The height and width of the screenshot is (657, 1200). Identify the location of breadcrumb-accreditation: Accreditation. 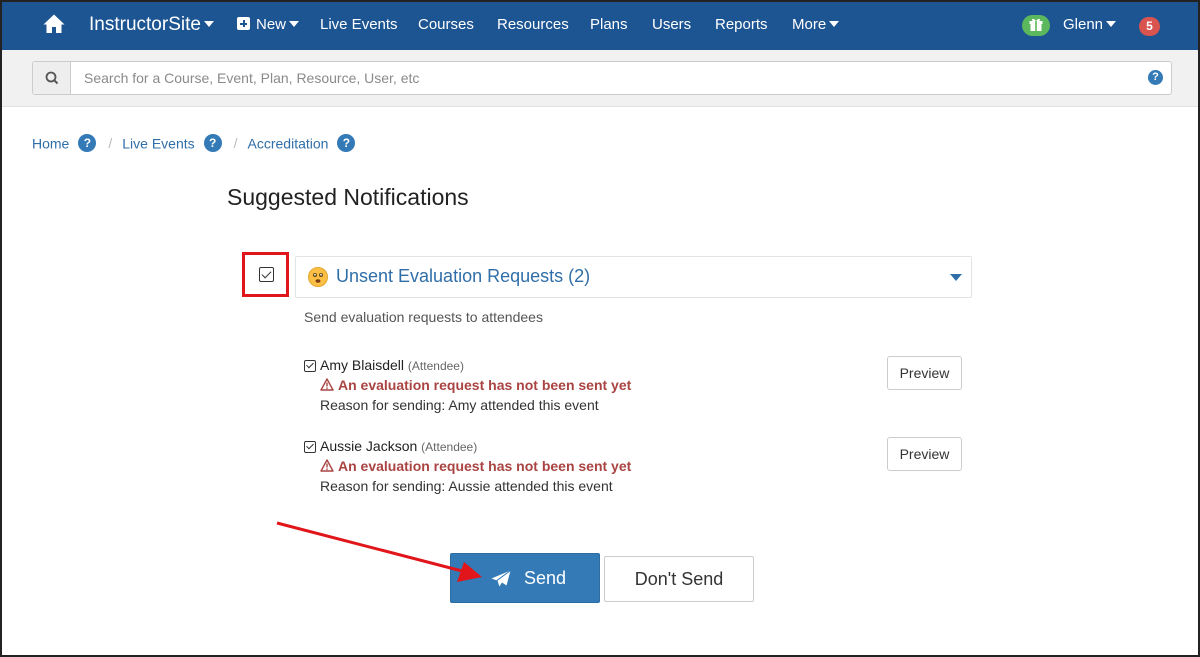
(288, 143).